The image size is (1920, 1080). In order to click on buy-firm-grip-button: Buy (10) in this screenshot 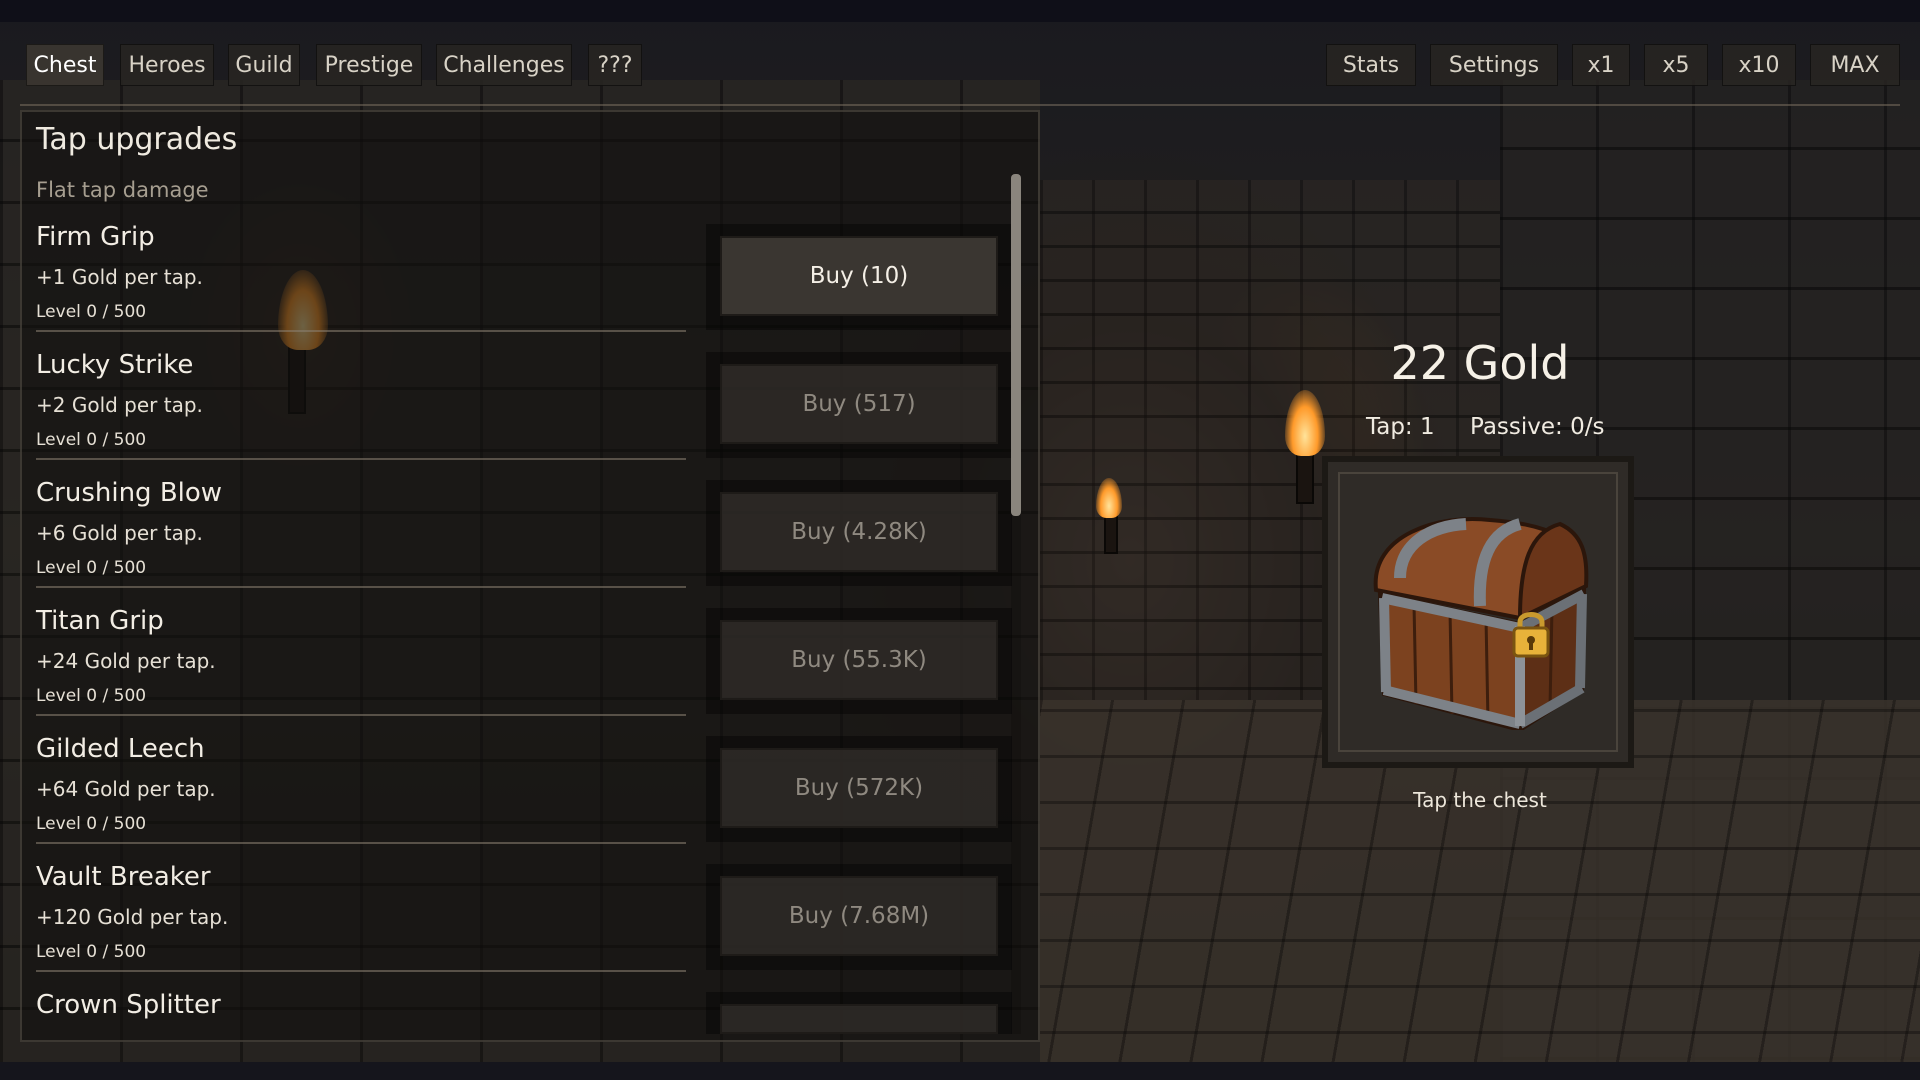, I will do `click(859, 276)`.